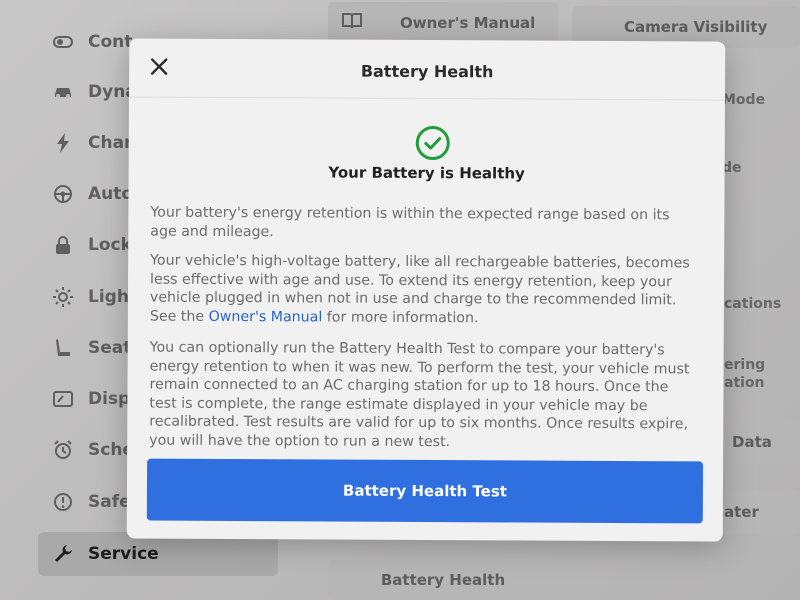 The image size is (800, 600). Describe the element at coordinates (427, 98) in the screenshot. I see `title-divider` at that location.